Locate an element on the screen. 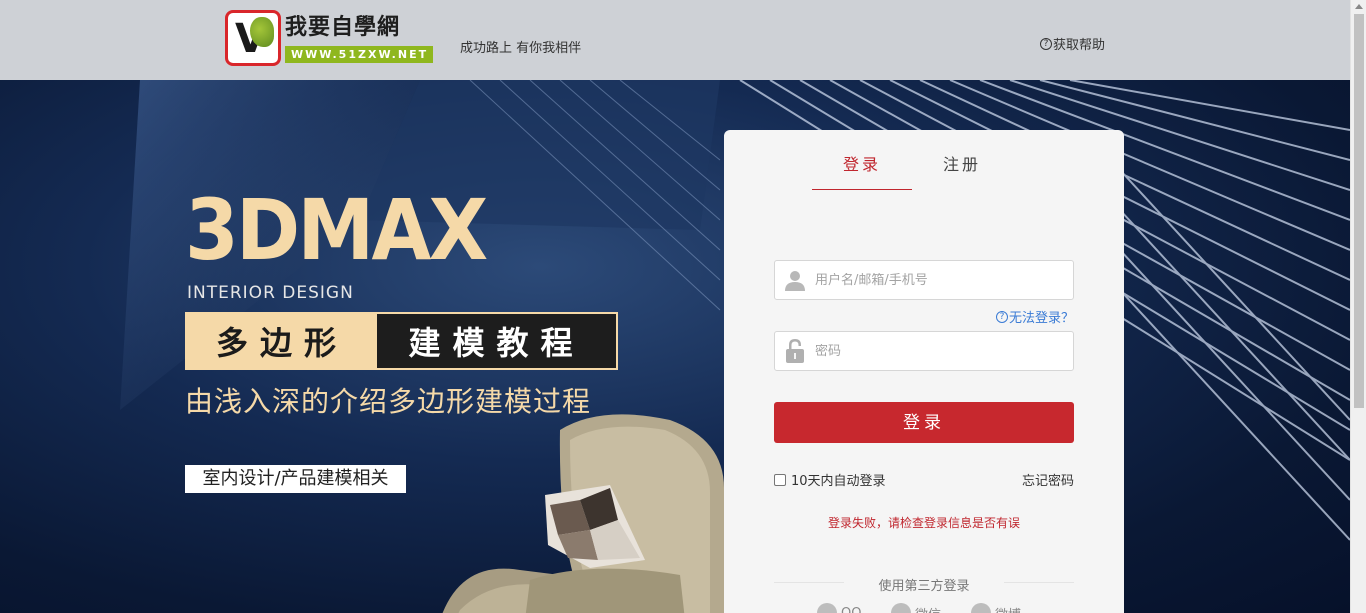 The height and width of the screenshot is (613, 1366). third-party-label: 使用第三方登录 is located at coordinates (924, 586).